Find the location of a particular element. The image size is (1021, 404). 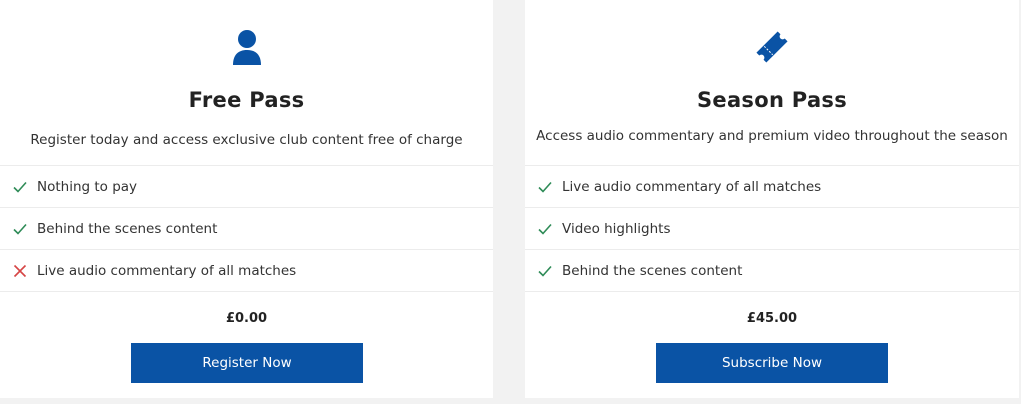

ticket-icon is located at coordinates (772, 47).